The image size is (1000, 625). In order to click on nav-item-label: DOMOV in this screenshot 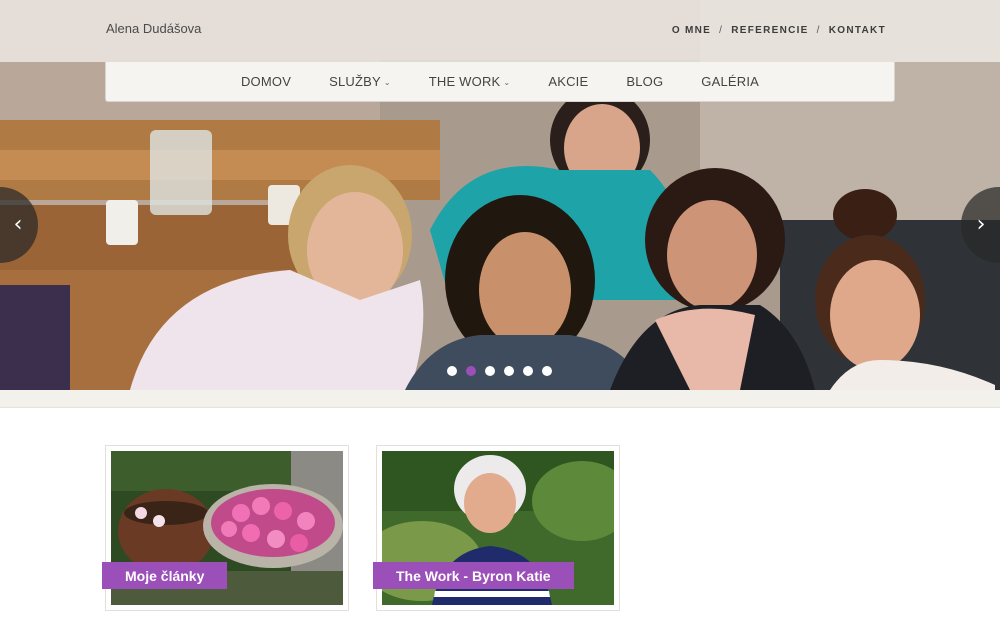, I will do `click(266, 81)`.